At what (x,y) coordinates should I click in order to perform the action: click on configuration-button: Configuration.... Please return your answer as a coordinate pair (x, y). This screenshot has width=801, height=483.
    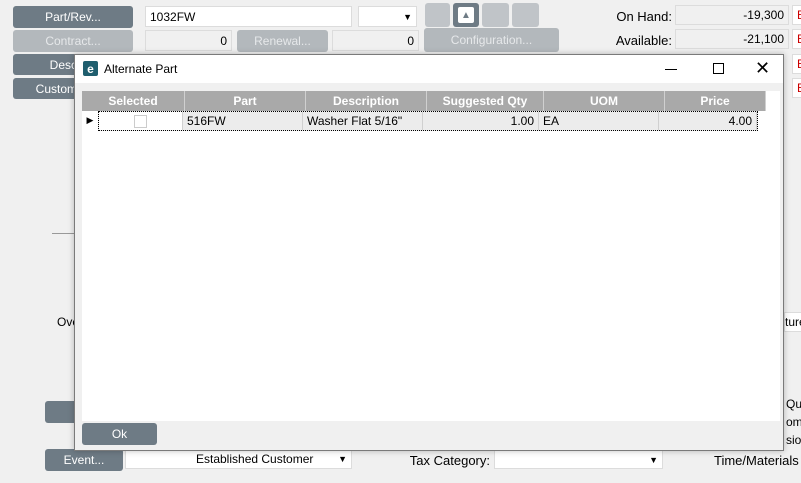
    Looking at the image, I should click on (491, 40).